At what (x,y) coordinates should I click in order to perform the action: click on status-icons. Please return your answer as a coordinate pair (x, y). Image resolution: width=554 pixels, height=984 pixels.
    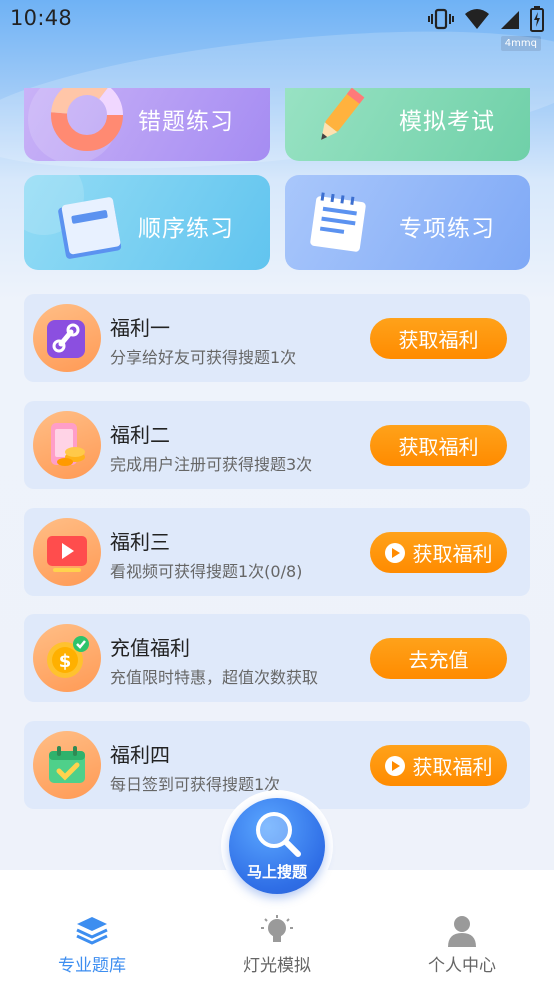
    Looking at the image, I should click on (486, 19).